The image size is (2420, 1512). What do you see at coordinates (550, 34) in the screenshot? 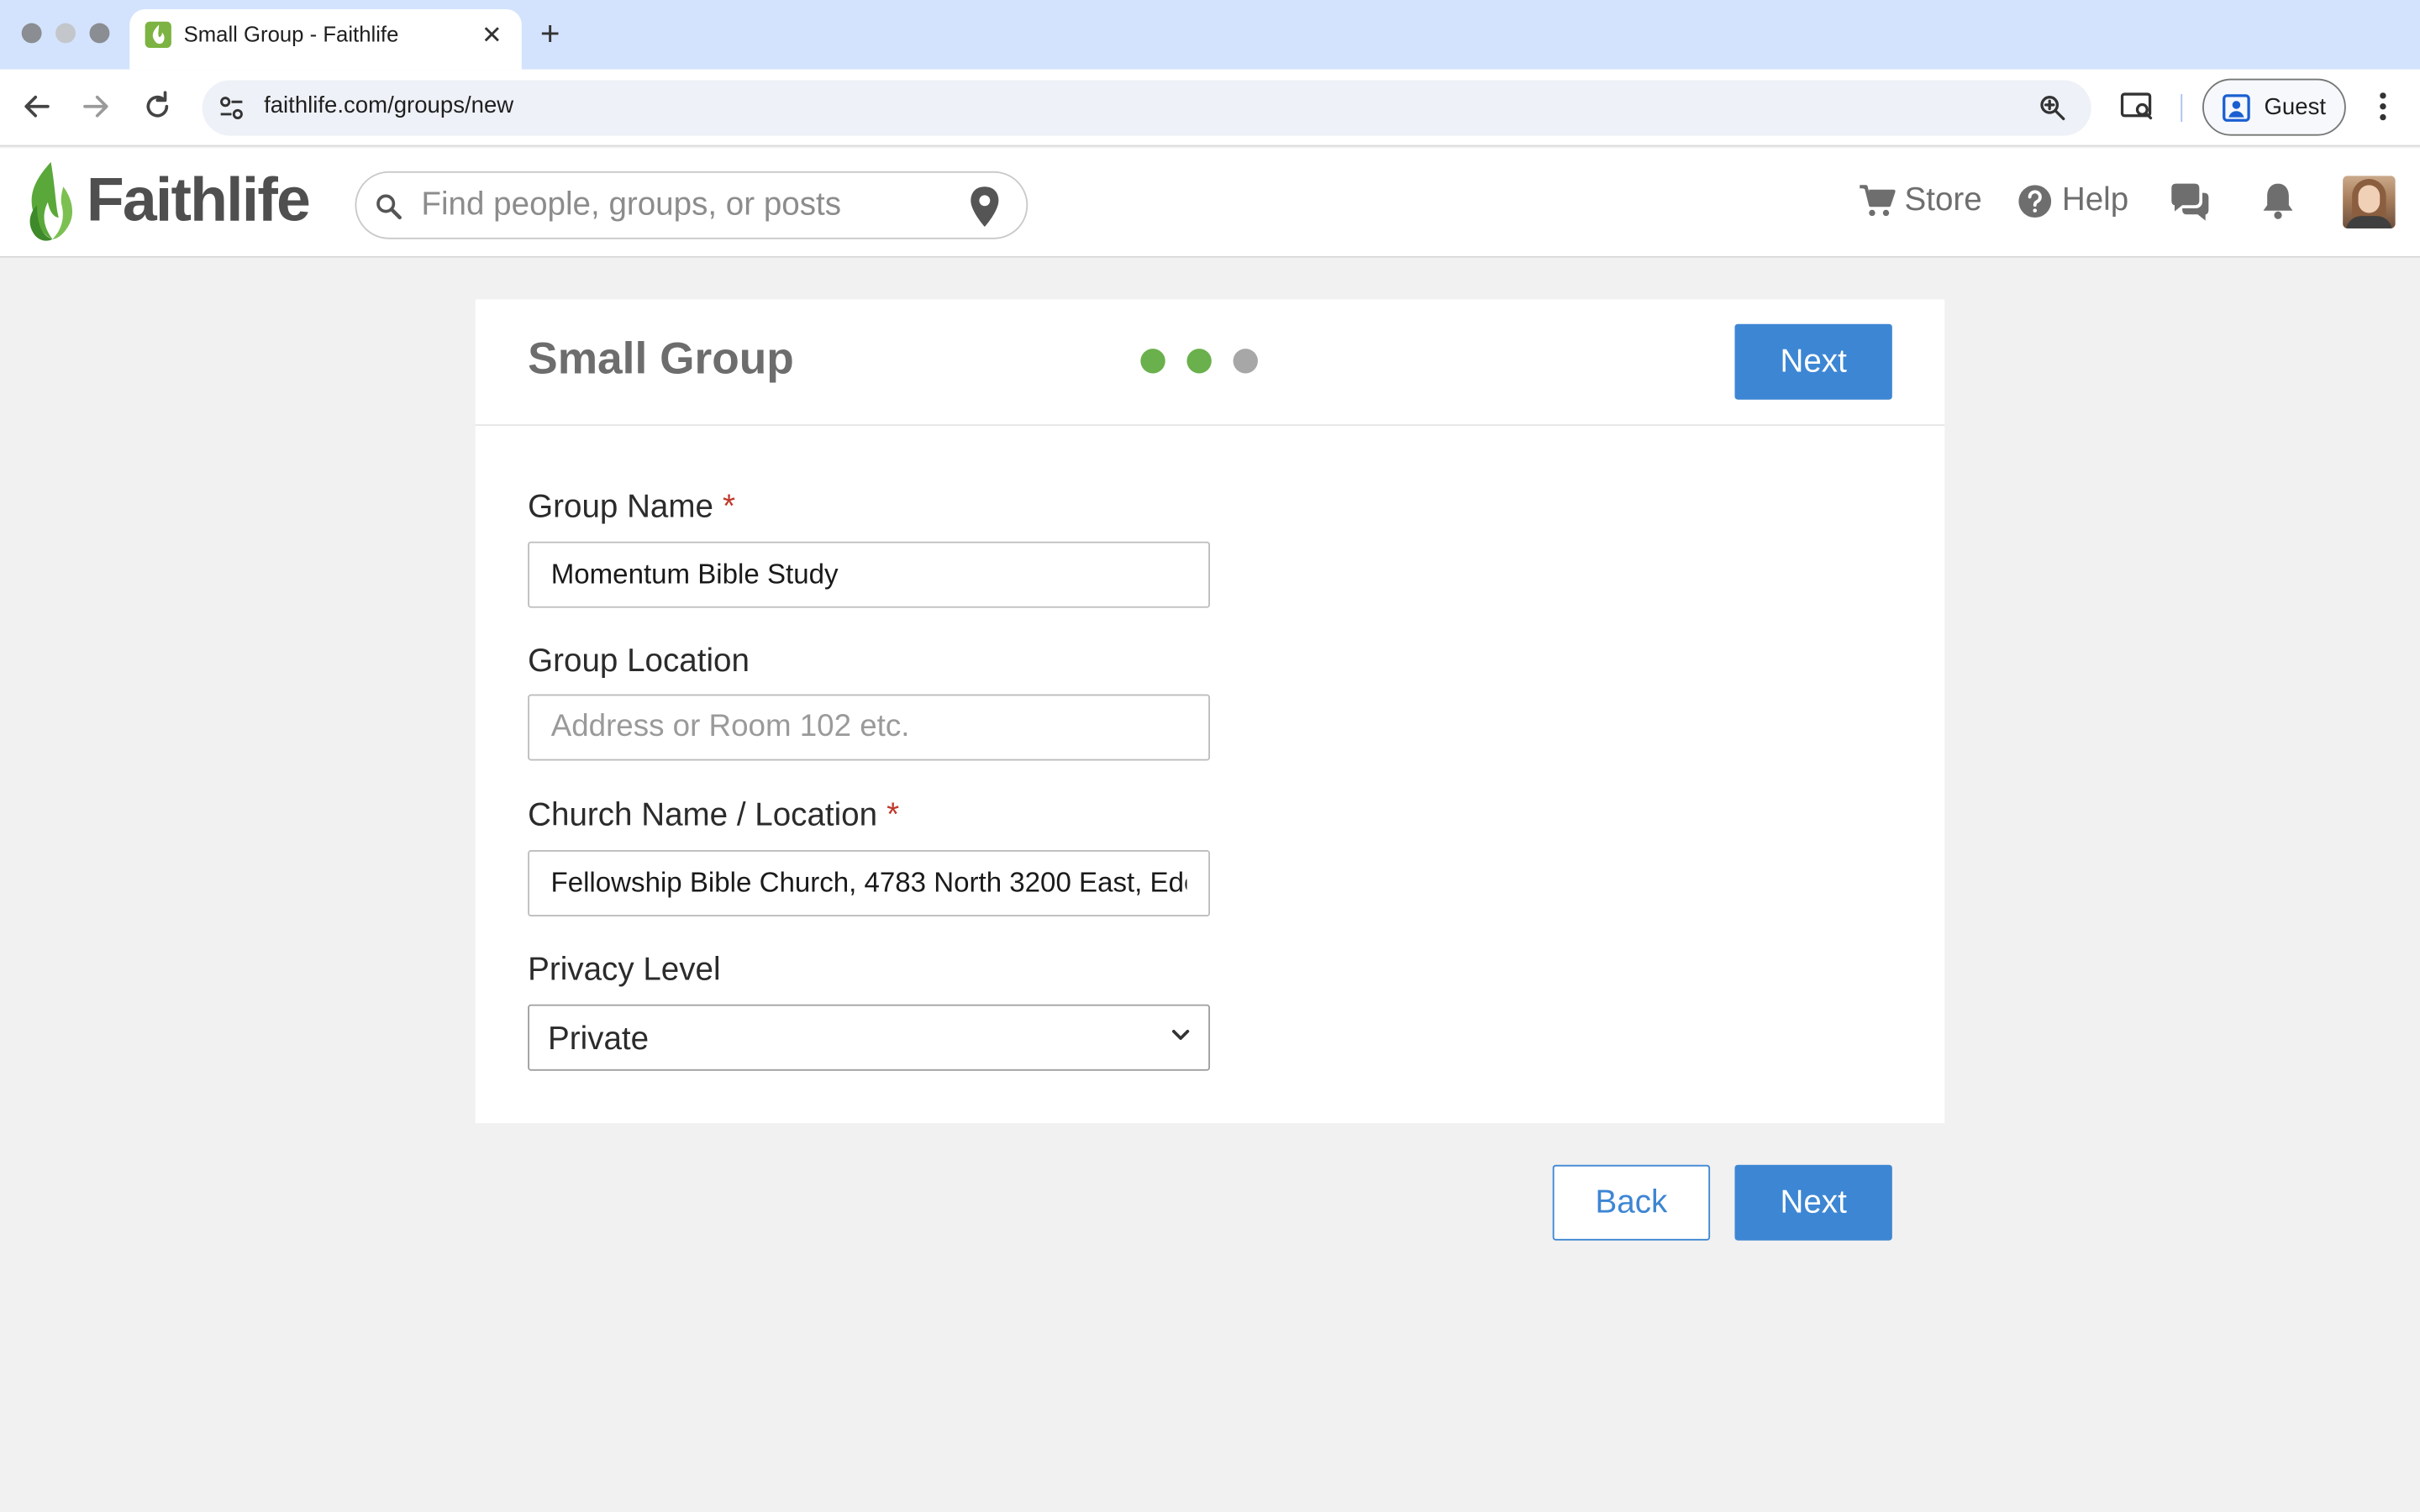
I see `new-tab-icon: +` at bounding box center [550, 34].